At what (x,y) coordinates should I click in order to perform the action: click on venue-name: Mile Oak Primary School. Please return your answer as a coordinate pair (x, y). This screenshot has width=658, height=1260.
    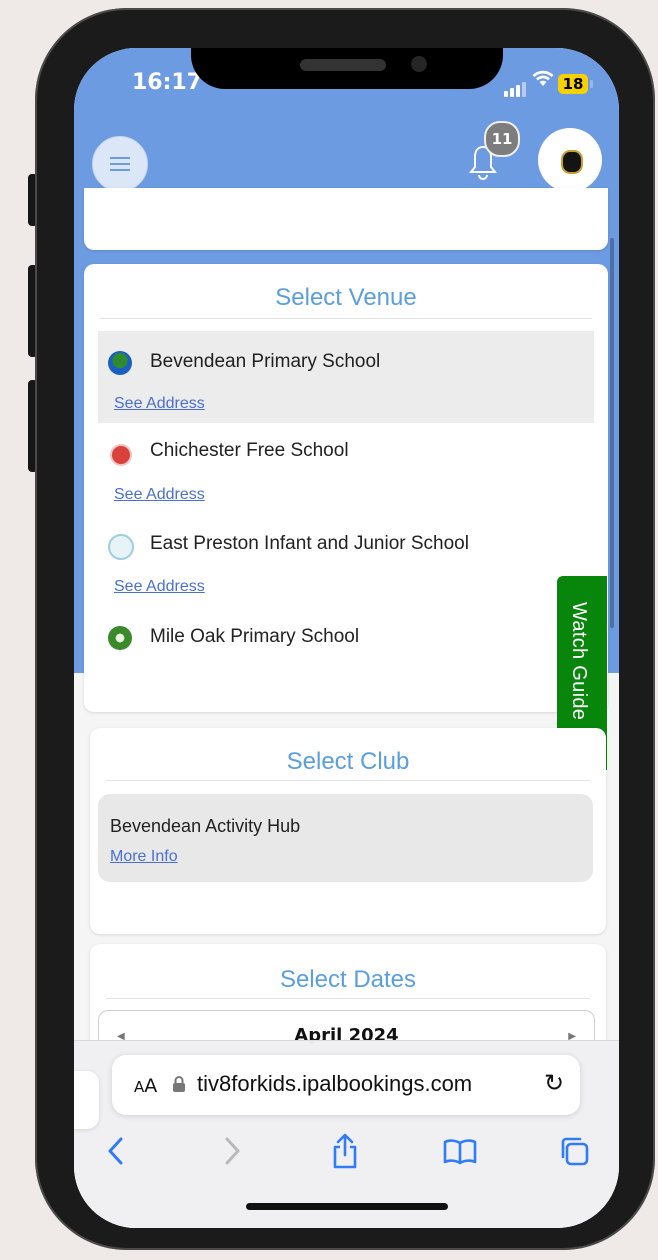
    Looking at the image, I should click on (255, 636).